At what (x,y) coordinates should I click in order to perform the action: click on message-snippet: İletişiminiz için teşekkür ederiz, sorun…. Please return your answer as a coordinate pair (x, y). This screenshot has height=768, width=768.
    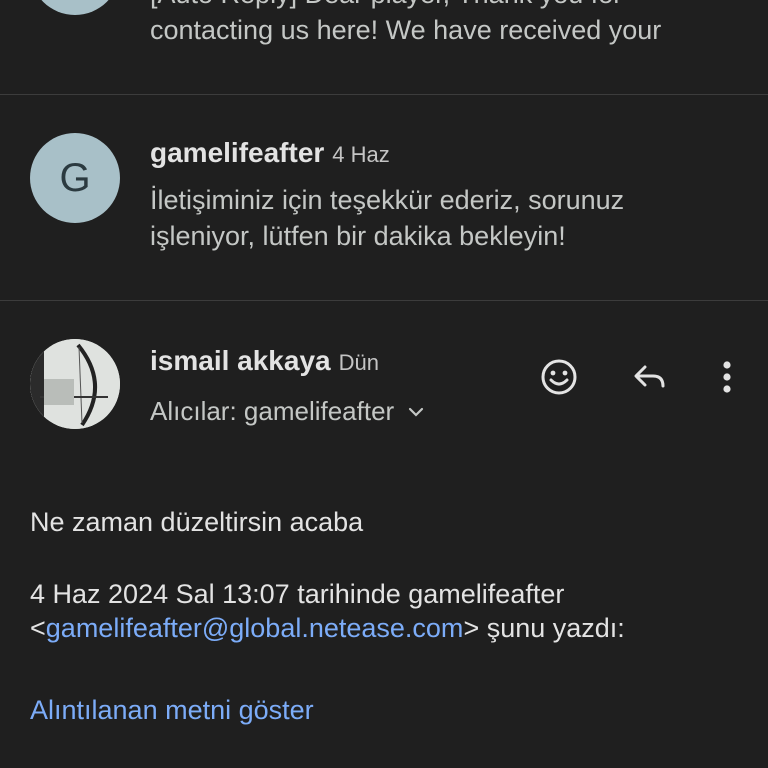
    Looking at the image, I should click on (387, 218).